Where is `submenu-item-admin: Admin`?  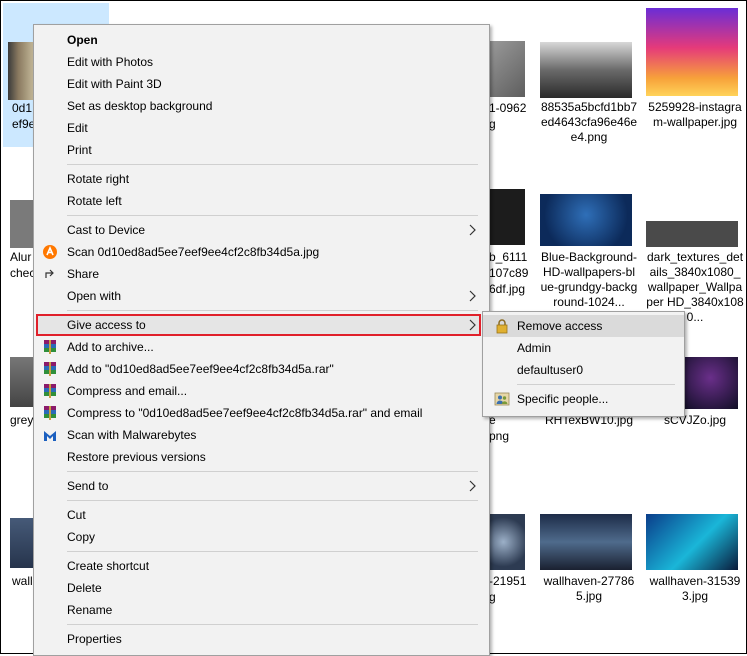 submenu-item-admin: Admin is located at coordinates (583, 348).